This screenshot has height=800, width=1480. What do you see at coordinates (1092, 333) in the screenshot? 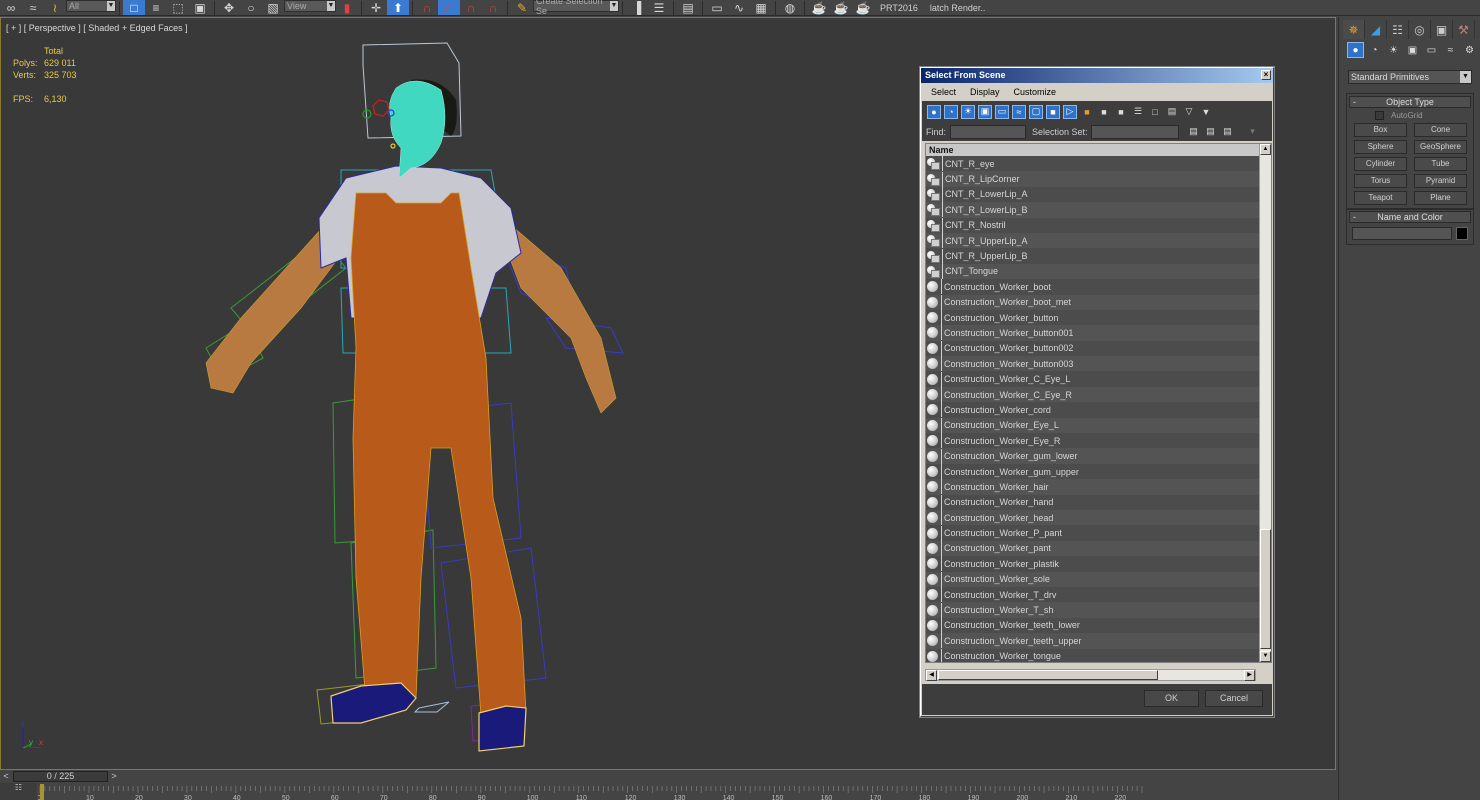
I see `list-item: Construction_Worker_button001` at bounding box center [1092, 333].